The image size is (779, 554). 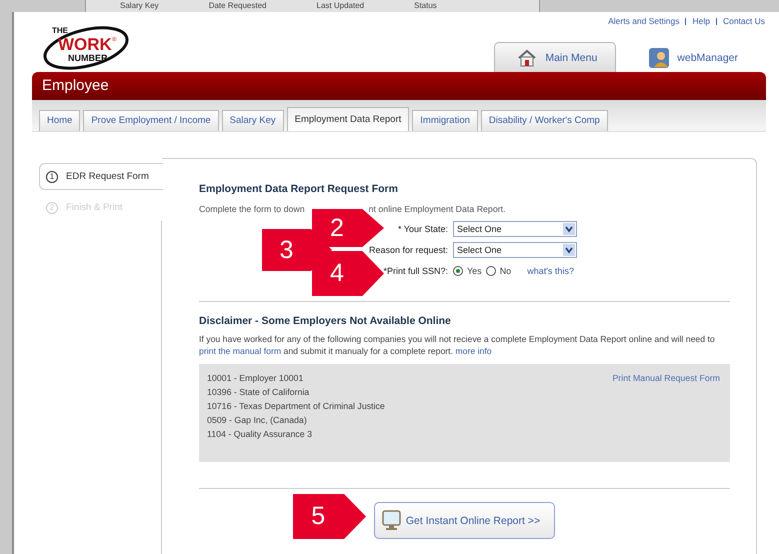 What do you see at coordinates (465, 520) in the screenshot?
I see `get-report-button: Get Instant Online Report >>` at bounding box center [465, 520].